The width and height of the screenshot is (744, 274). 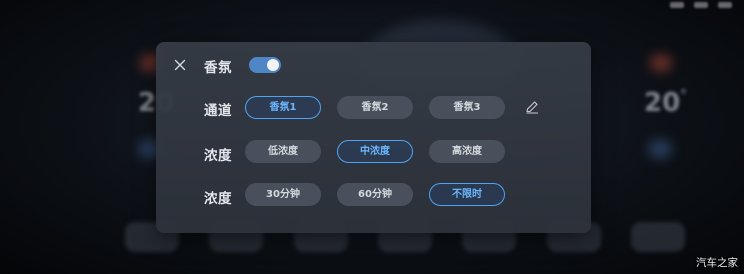 I want to click on background-right-temperature: 20°, so click(x=665, y=103).